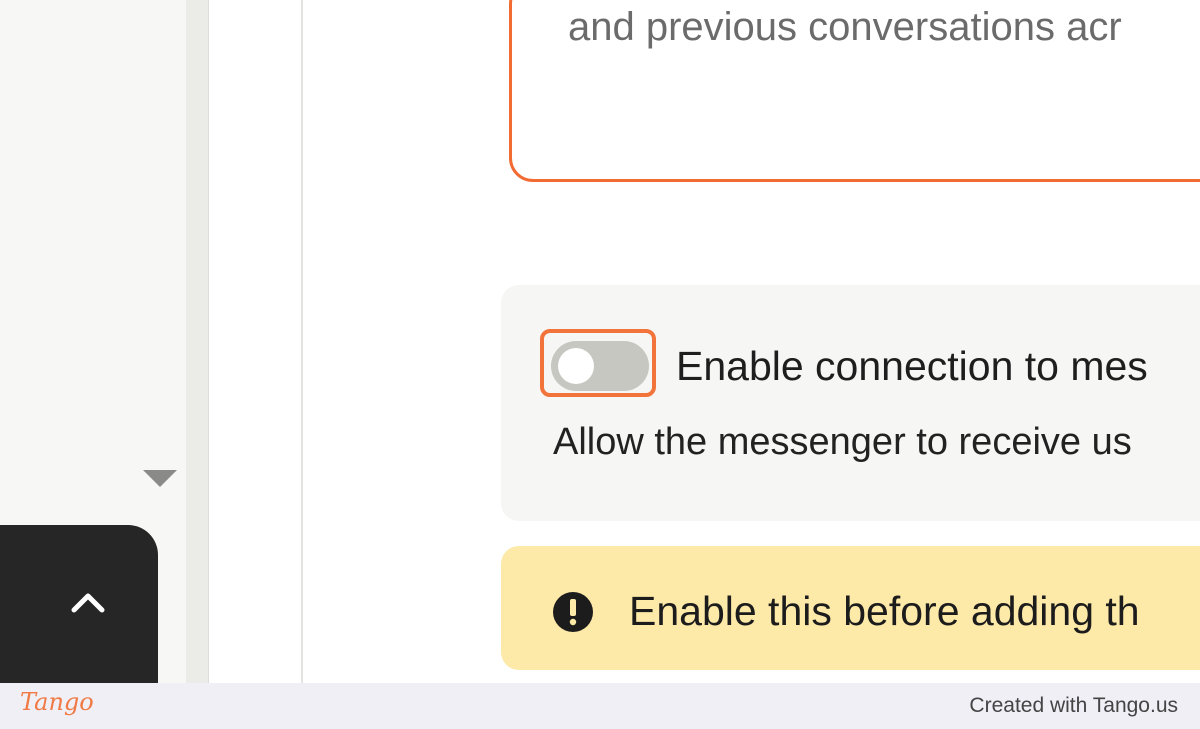 The height and width of the screenshot is (729, 1200). Describe the element at coordinates (160, 478) in the screenshot. I see `dropdown-caret-icon` at that location.